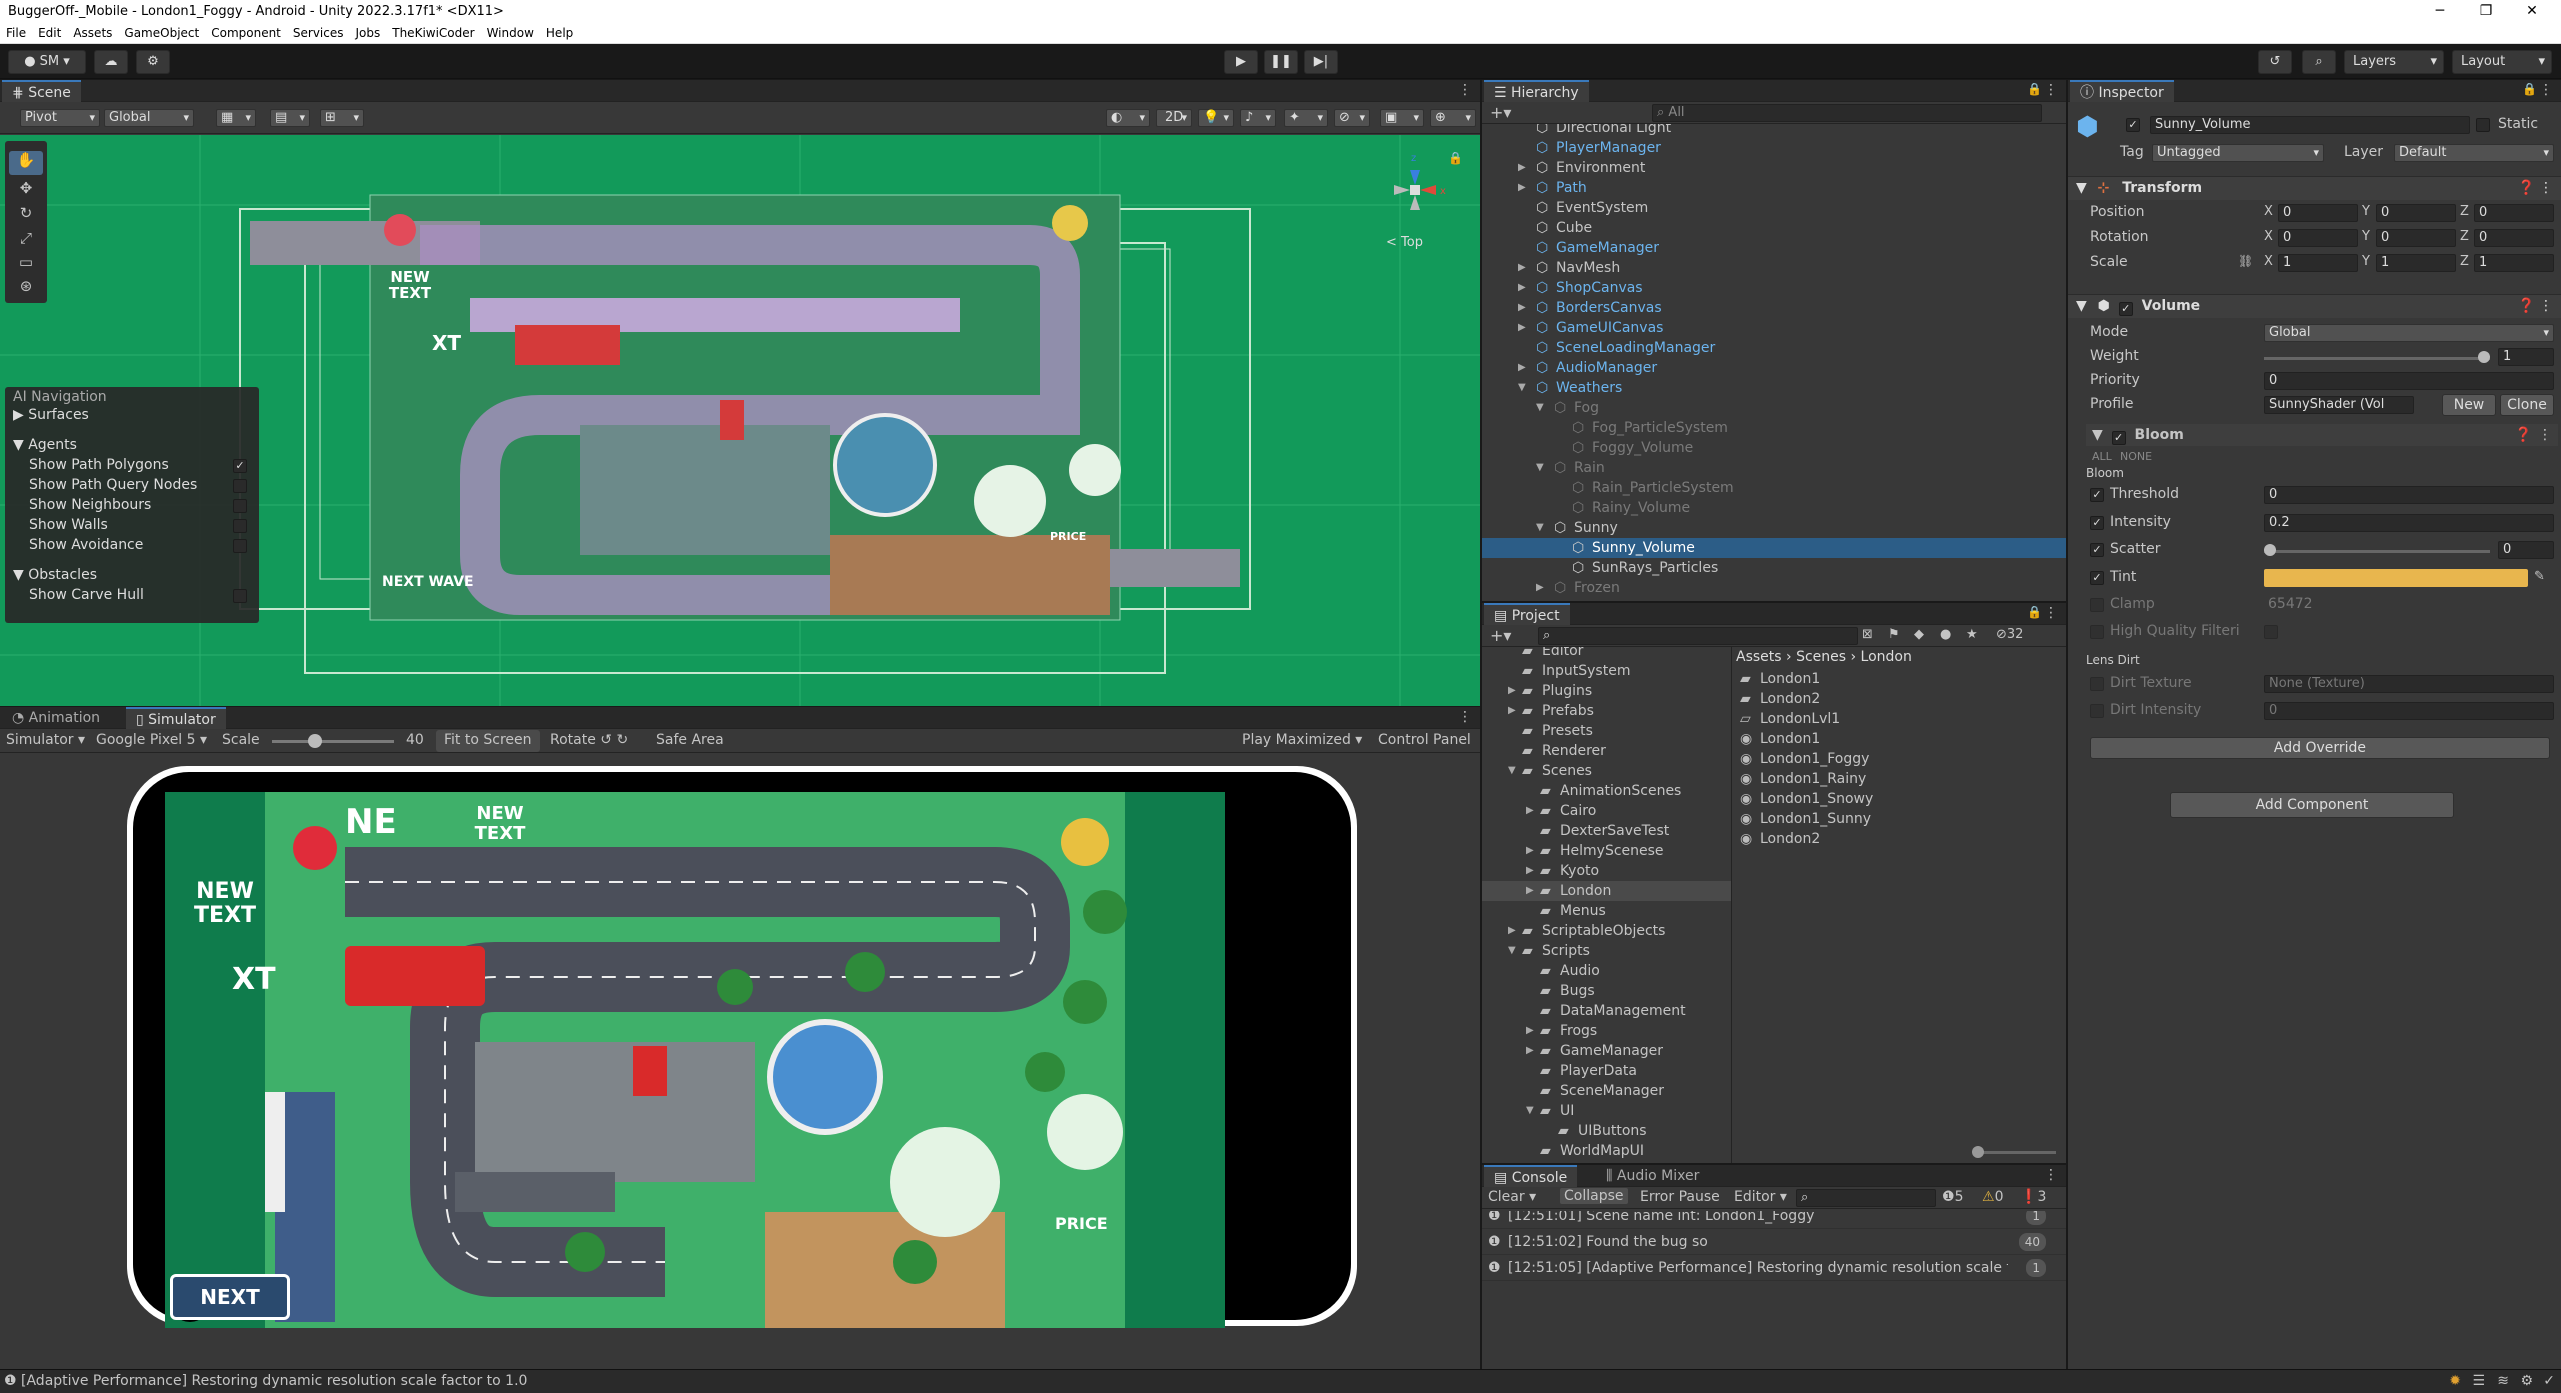 The height and width of the screenshot is (1393, 2561). Describe the element at coordinates (589, 740) in the screenshot. I see `rotate-button: Rotate ↺ ↻` at that location.